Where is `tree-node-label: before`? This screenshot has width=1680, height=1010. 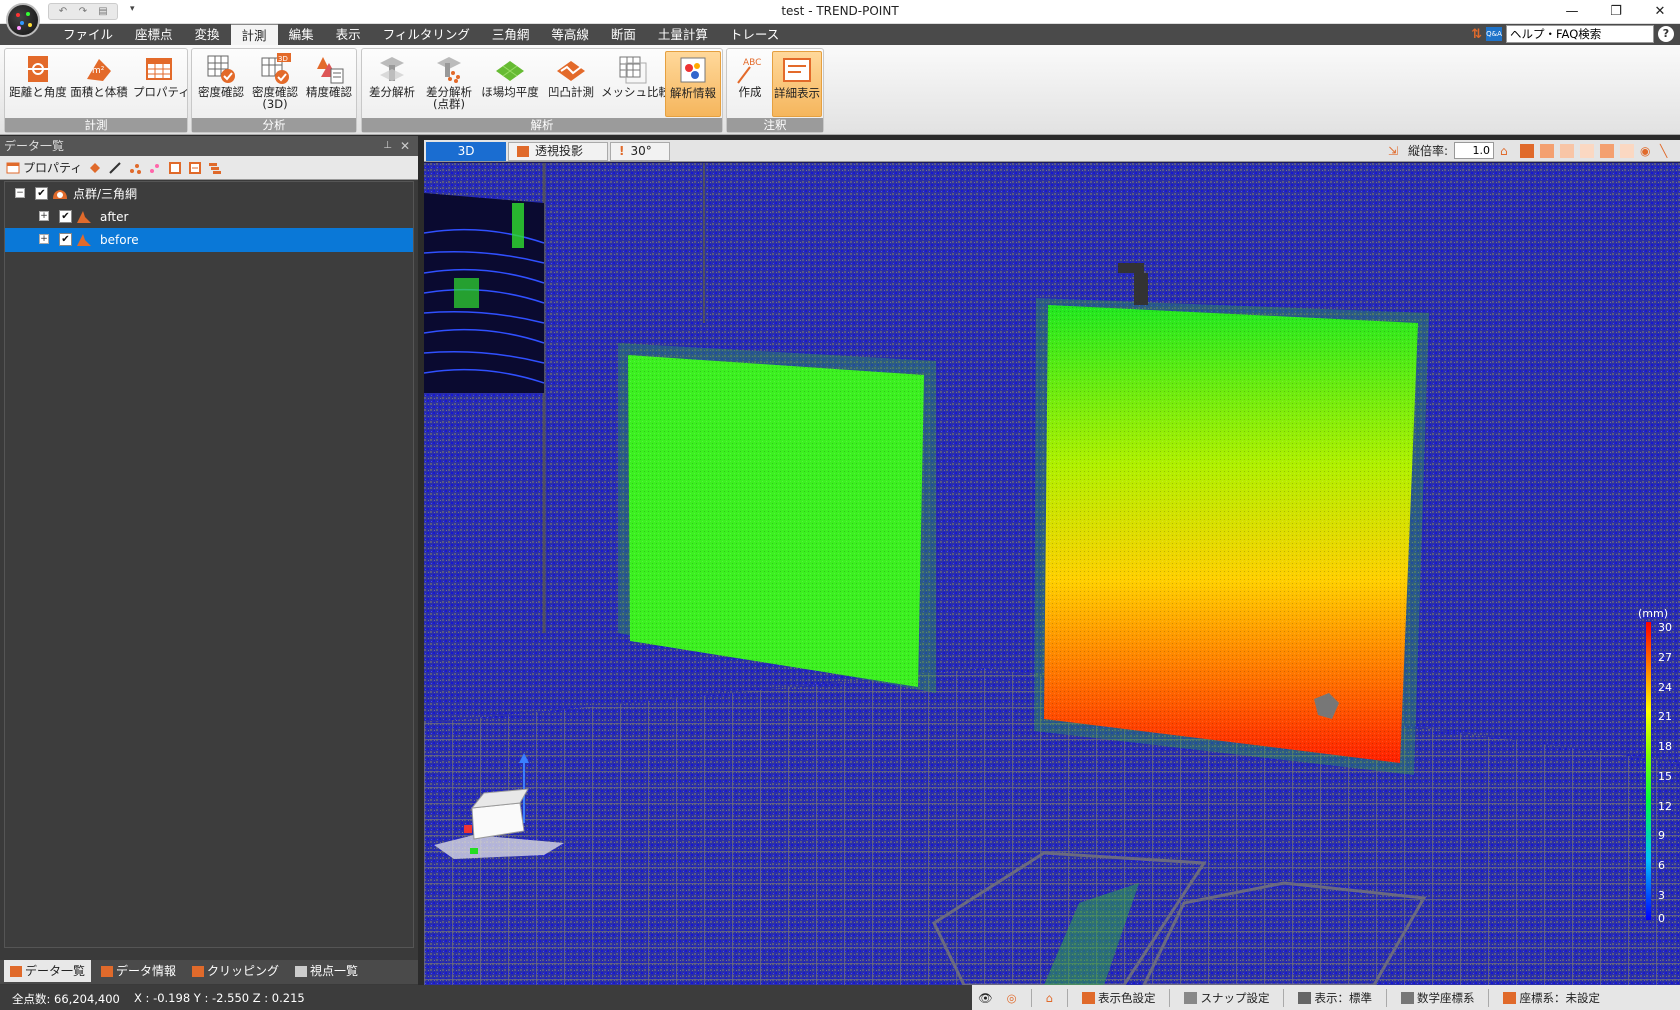
tree-node-label: before is located at coordinates (119, 240).